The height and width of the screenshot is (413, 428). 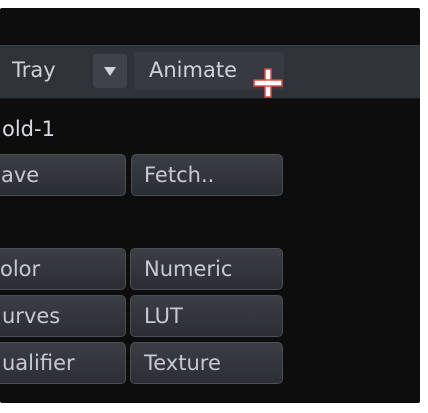 I want to click on panel-toolbar: Tray Animate, so click(x=210, y=72).